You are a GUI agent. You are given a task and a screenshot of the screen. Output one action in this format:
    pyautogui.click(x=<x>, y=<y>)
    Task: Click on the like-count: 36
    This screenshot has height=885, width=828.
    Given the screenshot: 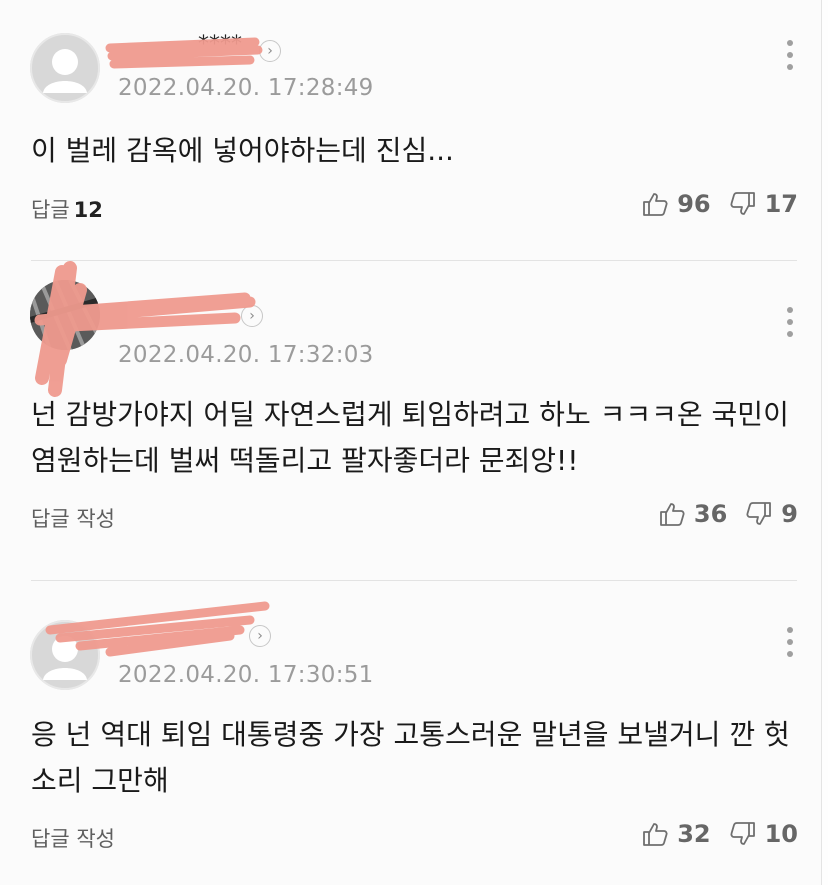 What is the action you would take?
    pyautogui.click(x=710, y=514)
    